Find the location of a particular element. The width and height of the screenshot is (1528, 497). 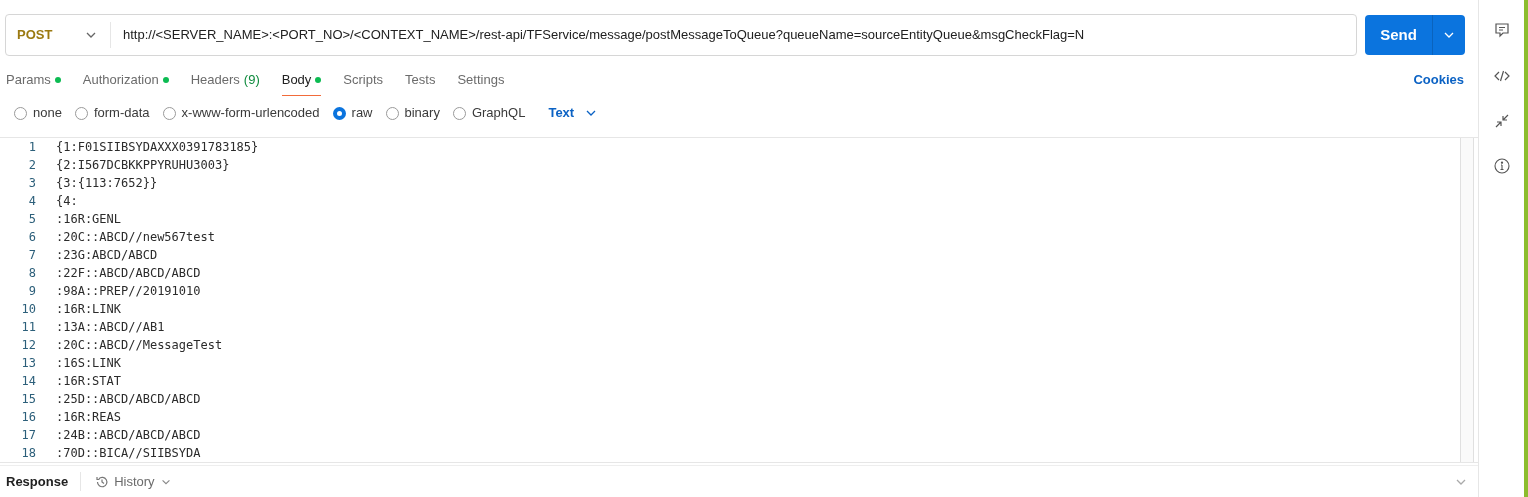

code-line: :16R:STAT is located at coordinates (88, 381).